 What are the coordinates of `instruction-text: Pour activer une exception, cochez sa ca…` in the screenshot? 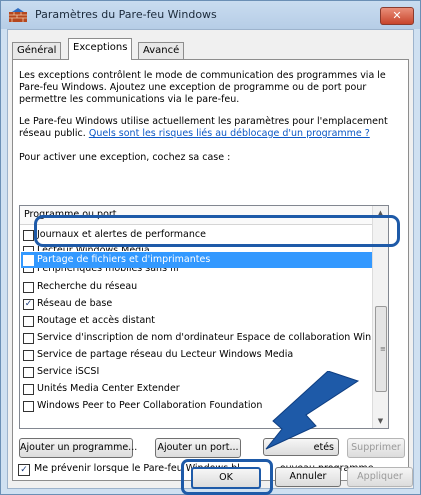 It's located at (125, 157).